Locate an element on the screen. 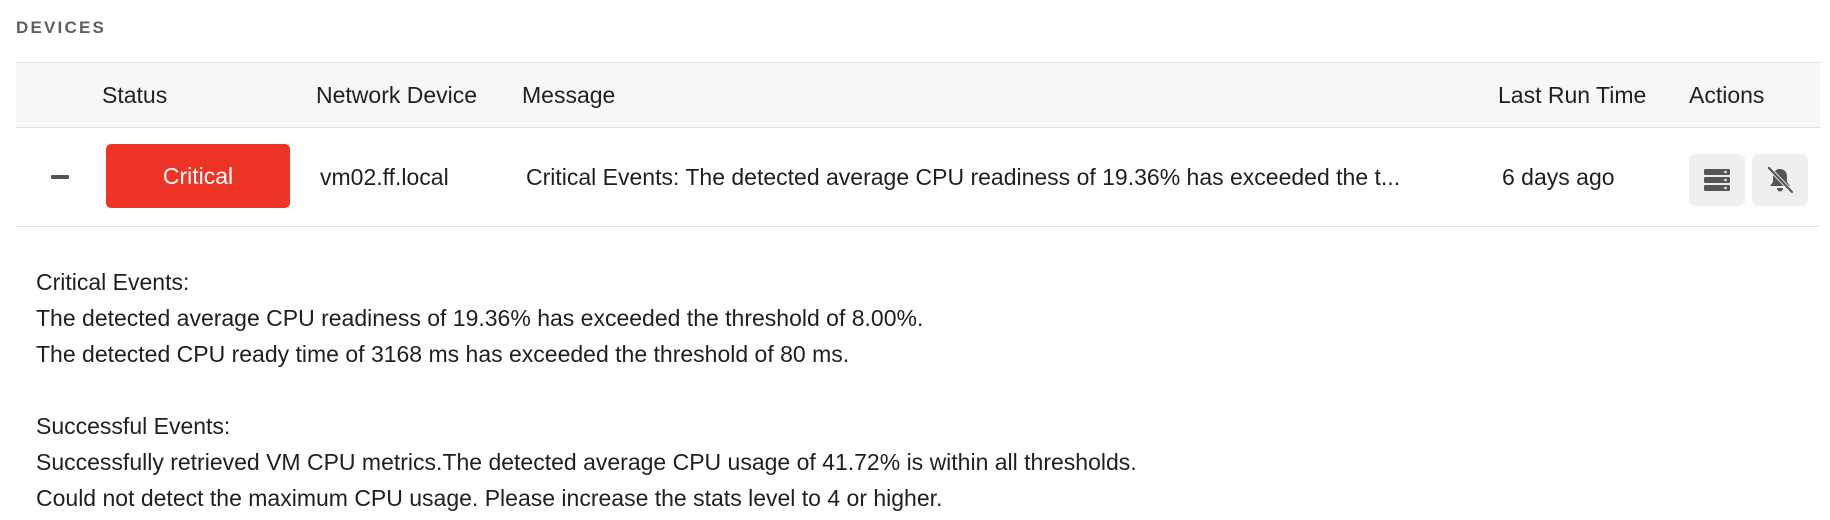 The height and width of the screenshot is (520, 1830). column-header-message: Message is located at coordinates (568, 95).